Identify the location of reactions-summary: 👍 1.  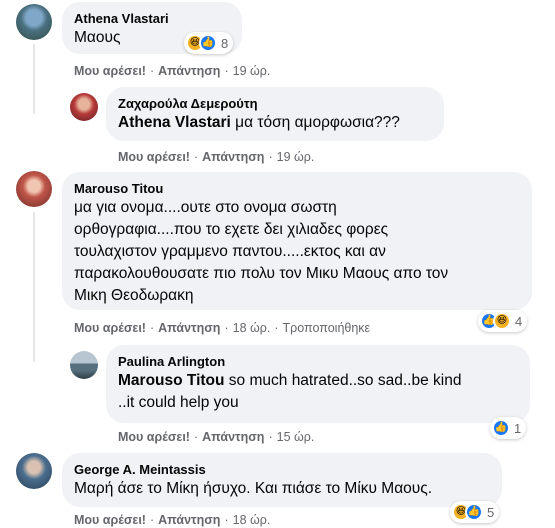
(508, 428).